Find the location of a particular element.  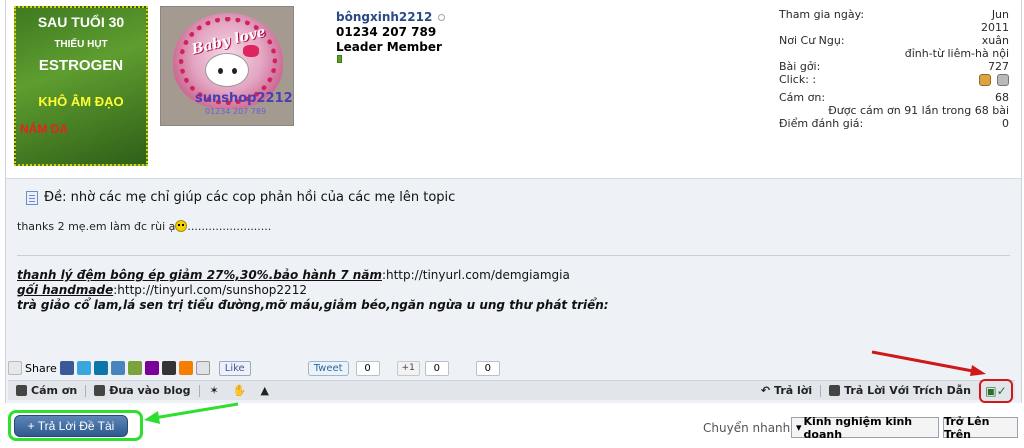

quick-nav-select: ▾ Kinh nghiệm kinh doanh is located at coordinates (865, 427).